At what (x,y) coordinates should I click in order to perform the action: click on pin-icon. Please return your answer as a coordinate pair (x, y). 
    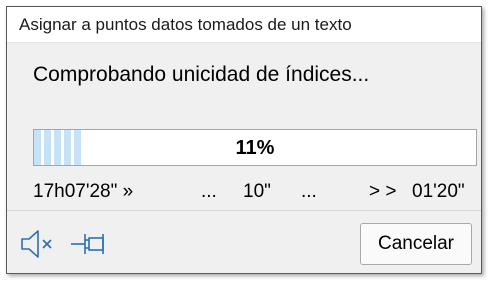
    Looking at the image, I should click on (91, 244).